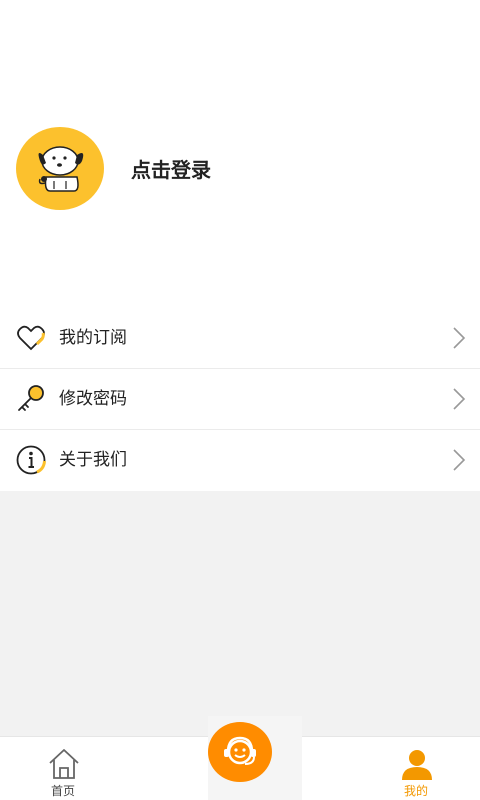 The image size is (480, 800). What do you see at coordinates (93, 399) in the screenshot?
I see `menu-item-label: 修改密码` at bounding box center [93, 399].